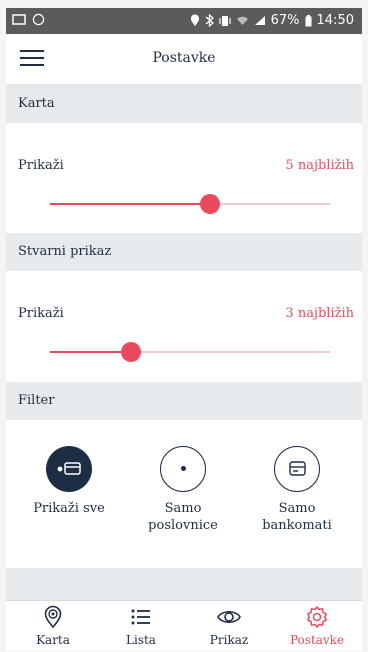  What do you see at coordinates (184, 252) in the screenshot?
I see `section-header-stvarni-prikaz: Stvarni prikaz` at bounding box center [184, 252].